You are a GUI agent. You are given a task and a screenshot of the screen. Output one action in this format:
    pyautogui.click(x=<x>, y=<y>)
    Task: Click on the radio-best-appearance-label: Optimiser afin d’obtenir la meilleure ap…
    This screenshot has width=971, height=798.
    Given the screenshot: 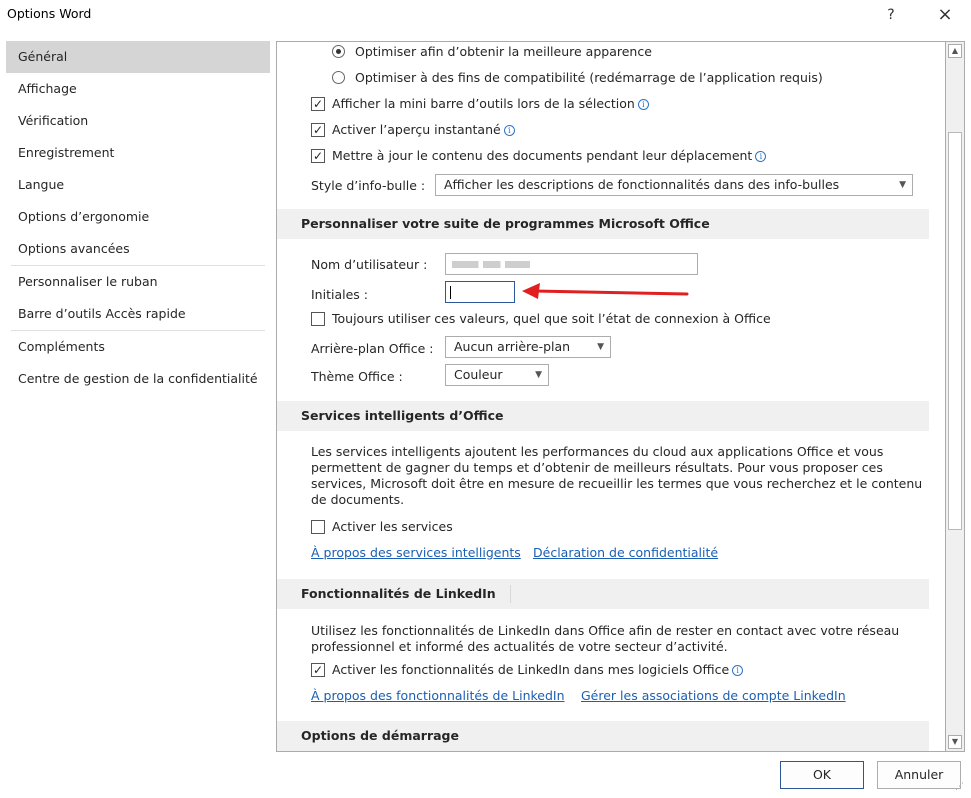 What is the action you would take?
    pyautogui.click(x=503, y=51)
    